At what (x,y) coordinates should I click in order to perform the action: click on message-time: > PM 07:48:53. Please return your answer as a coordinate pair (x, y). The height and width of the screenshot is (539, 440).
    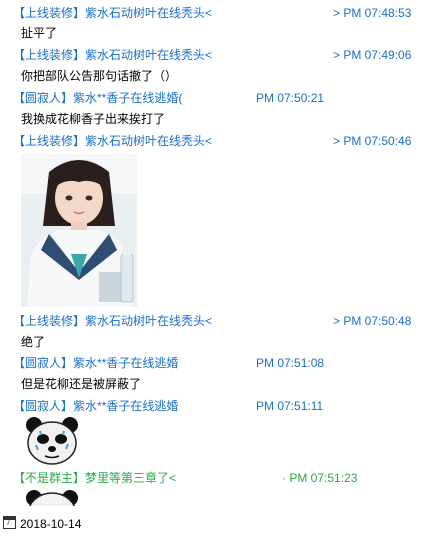
    Looking at the image, I should click on (372, 13).